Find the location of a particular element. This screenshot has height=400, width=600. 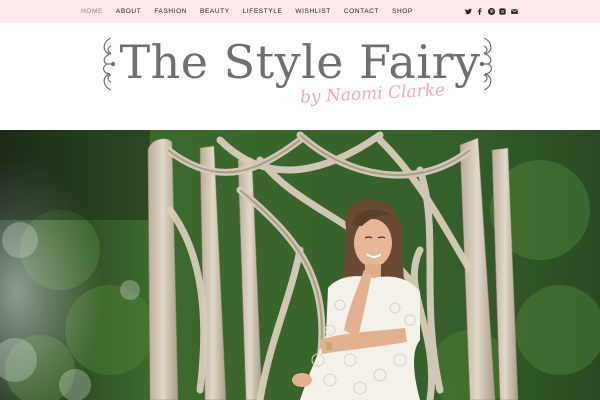

facebook-icon is located at coordinates (480, 12).